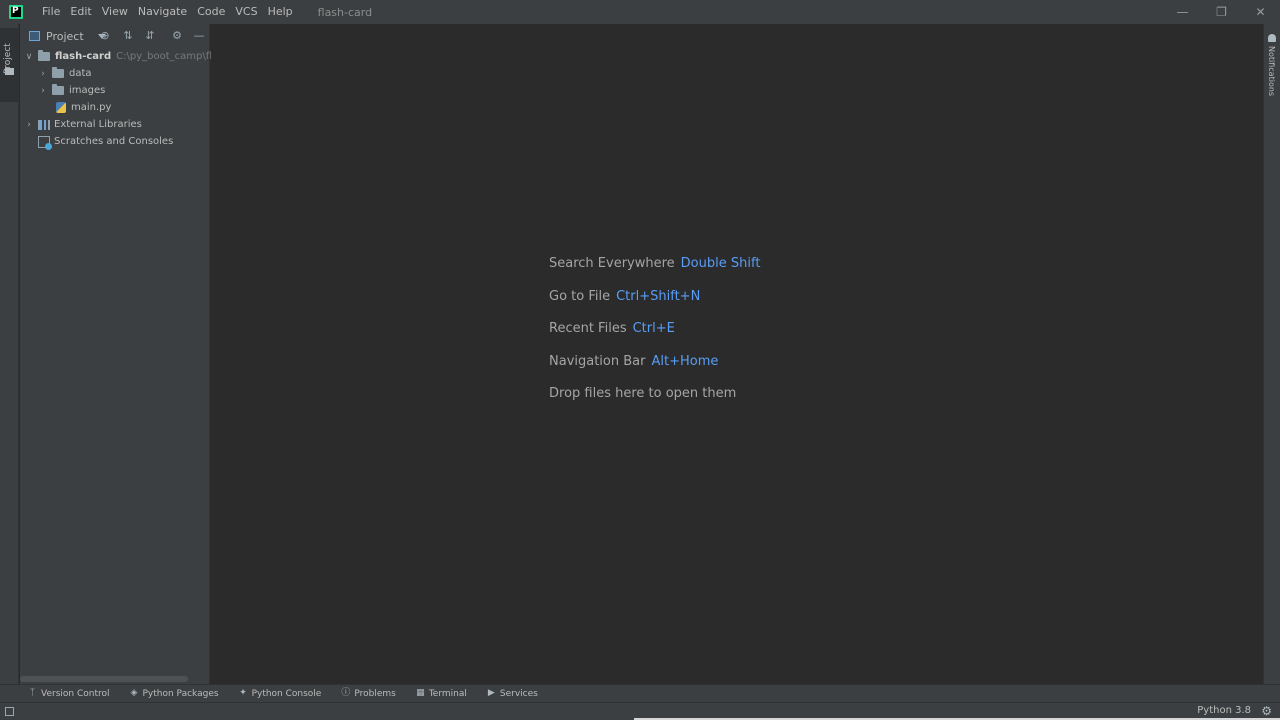  What do you see at coordinates (597, 361) in the screenshot?
I see `hint-text: Navigation Bar` at bounding box center [597, 361].